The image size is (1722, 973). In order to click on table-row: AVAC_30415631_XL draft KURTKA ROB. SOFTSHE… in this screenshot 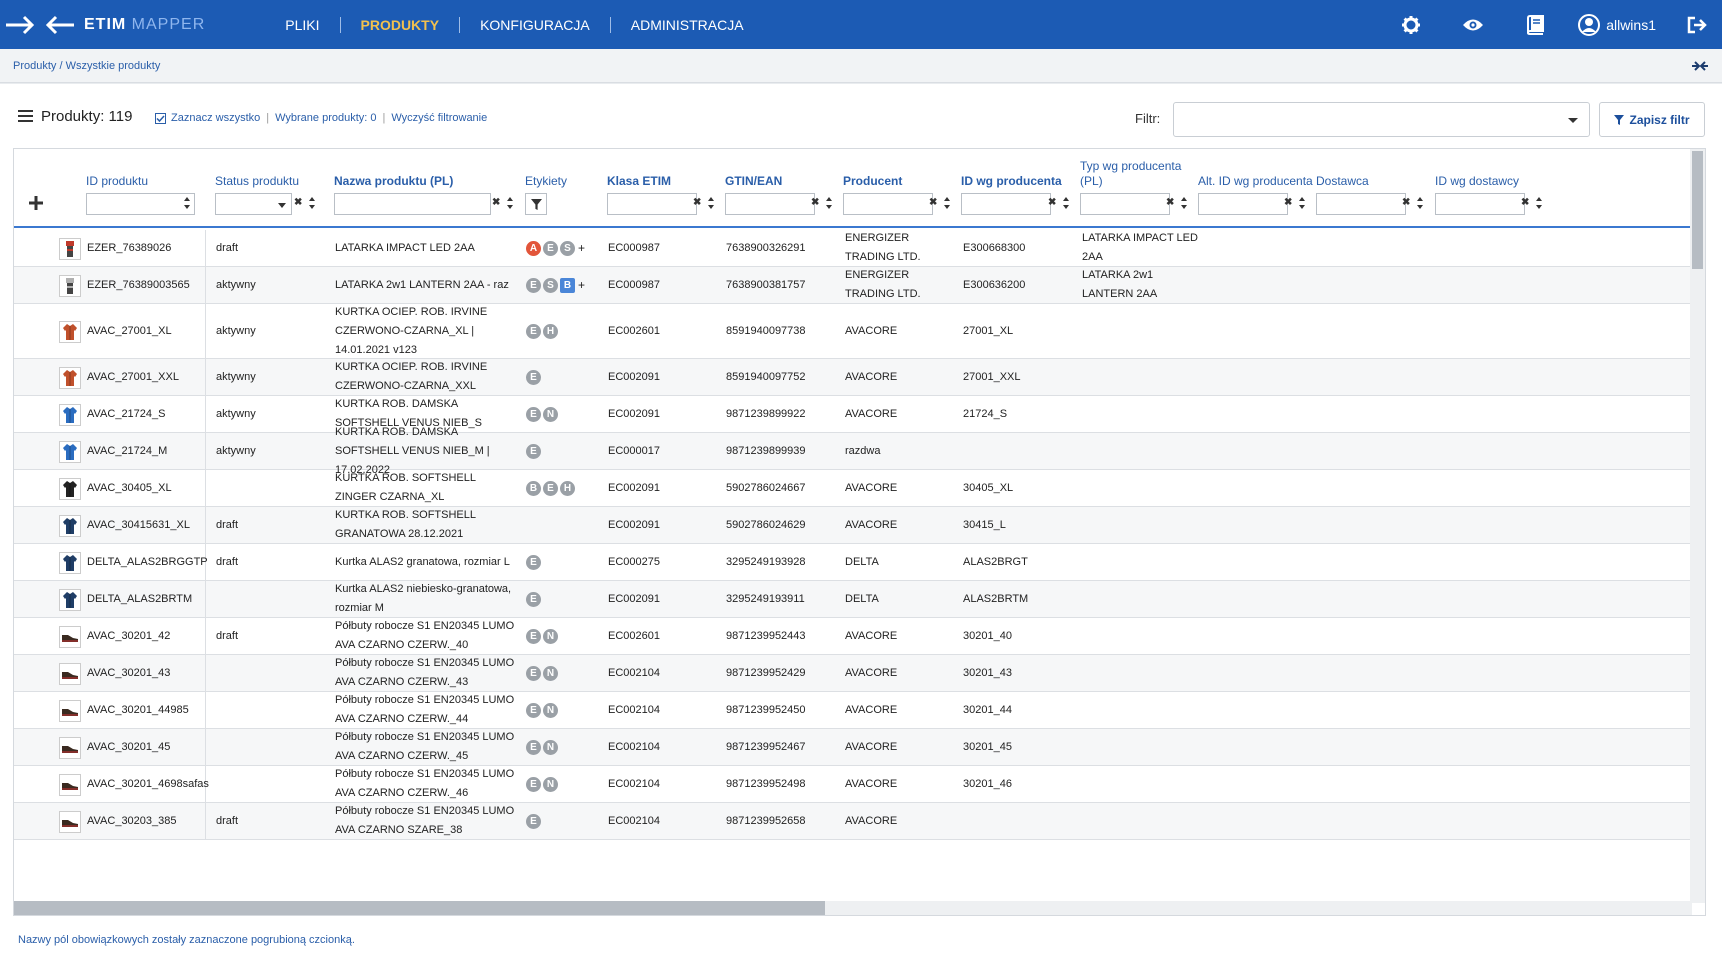, I will do `click(852, 525)`.